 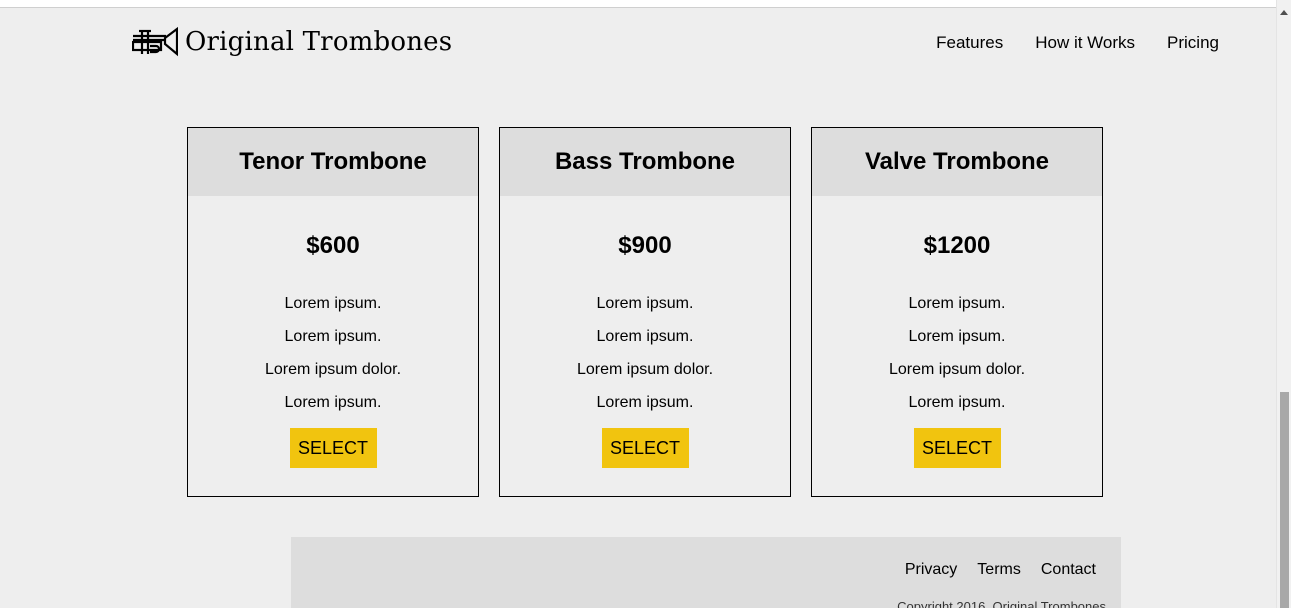 I want to click on plan-title: Bass Trombone, so click(x=645, y=162).